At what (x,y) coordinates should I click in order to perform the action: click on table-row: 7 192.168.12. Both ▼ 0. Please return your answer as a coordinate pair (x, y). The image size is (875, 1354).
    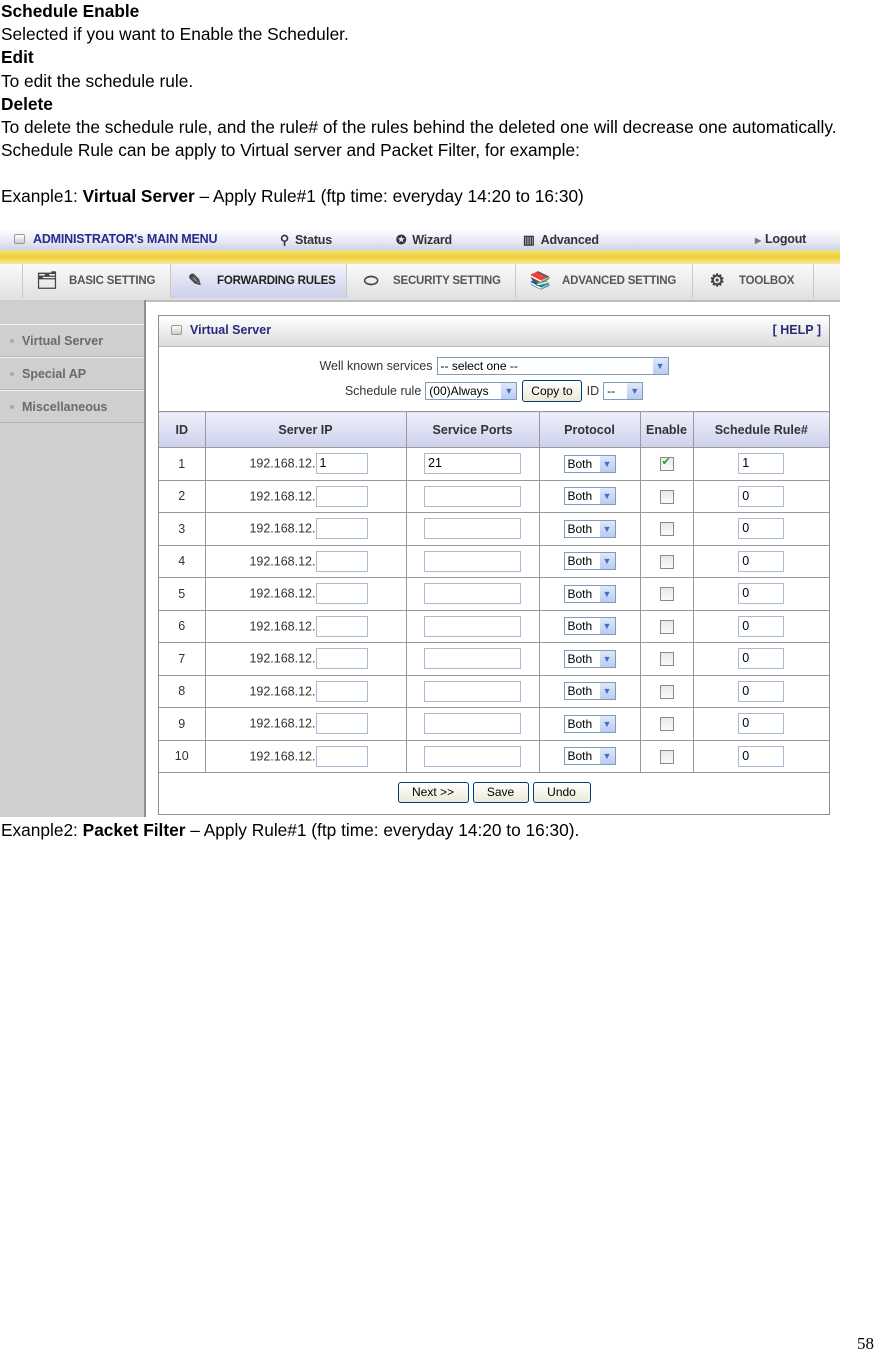
    Looking at the image, I should click on (494, 659).